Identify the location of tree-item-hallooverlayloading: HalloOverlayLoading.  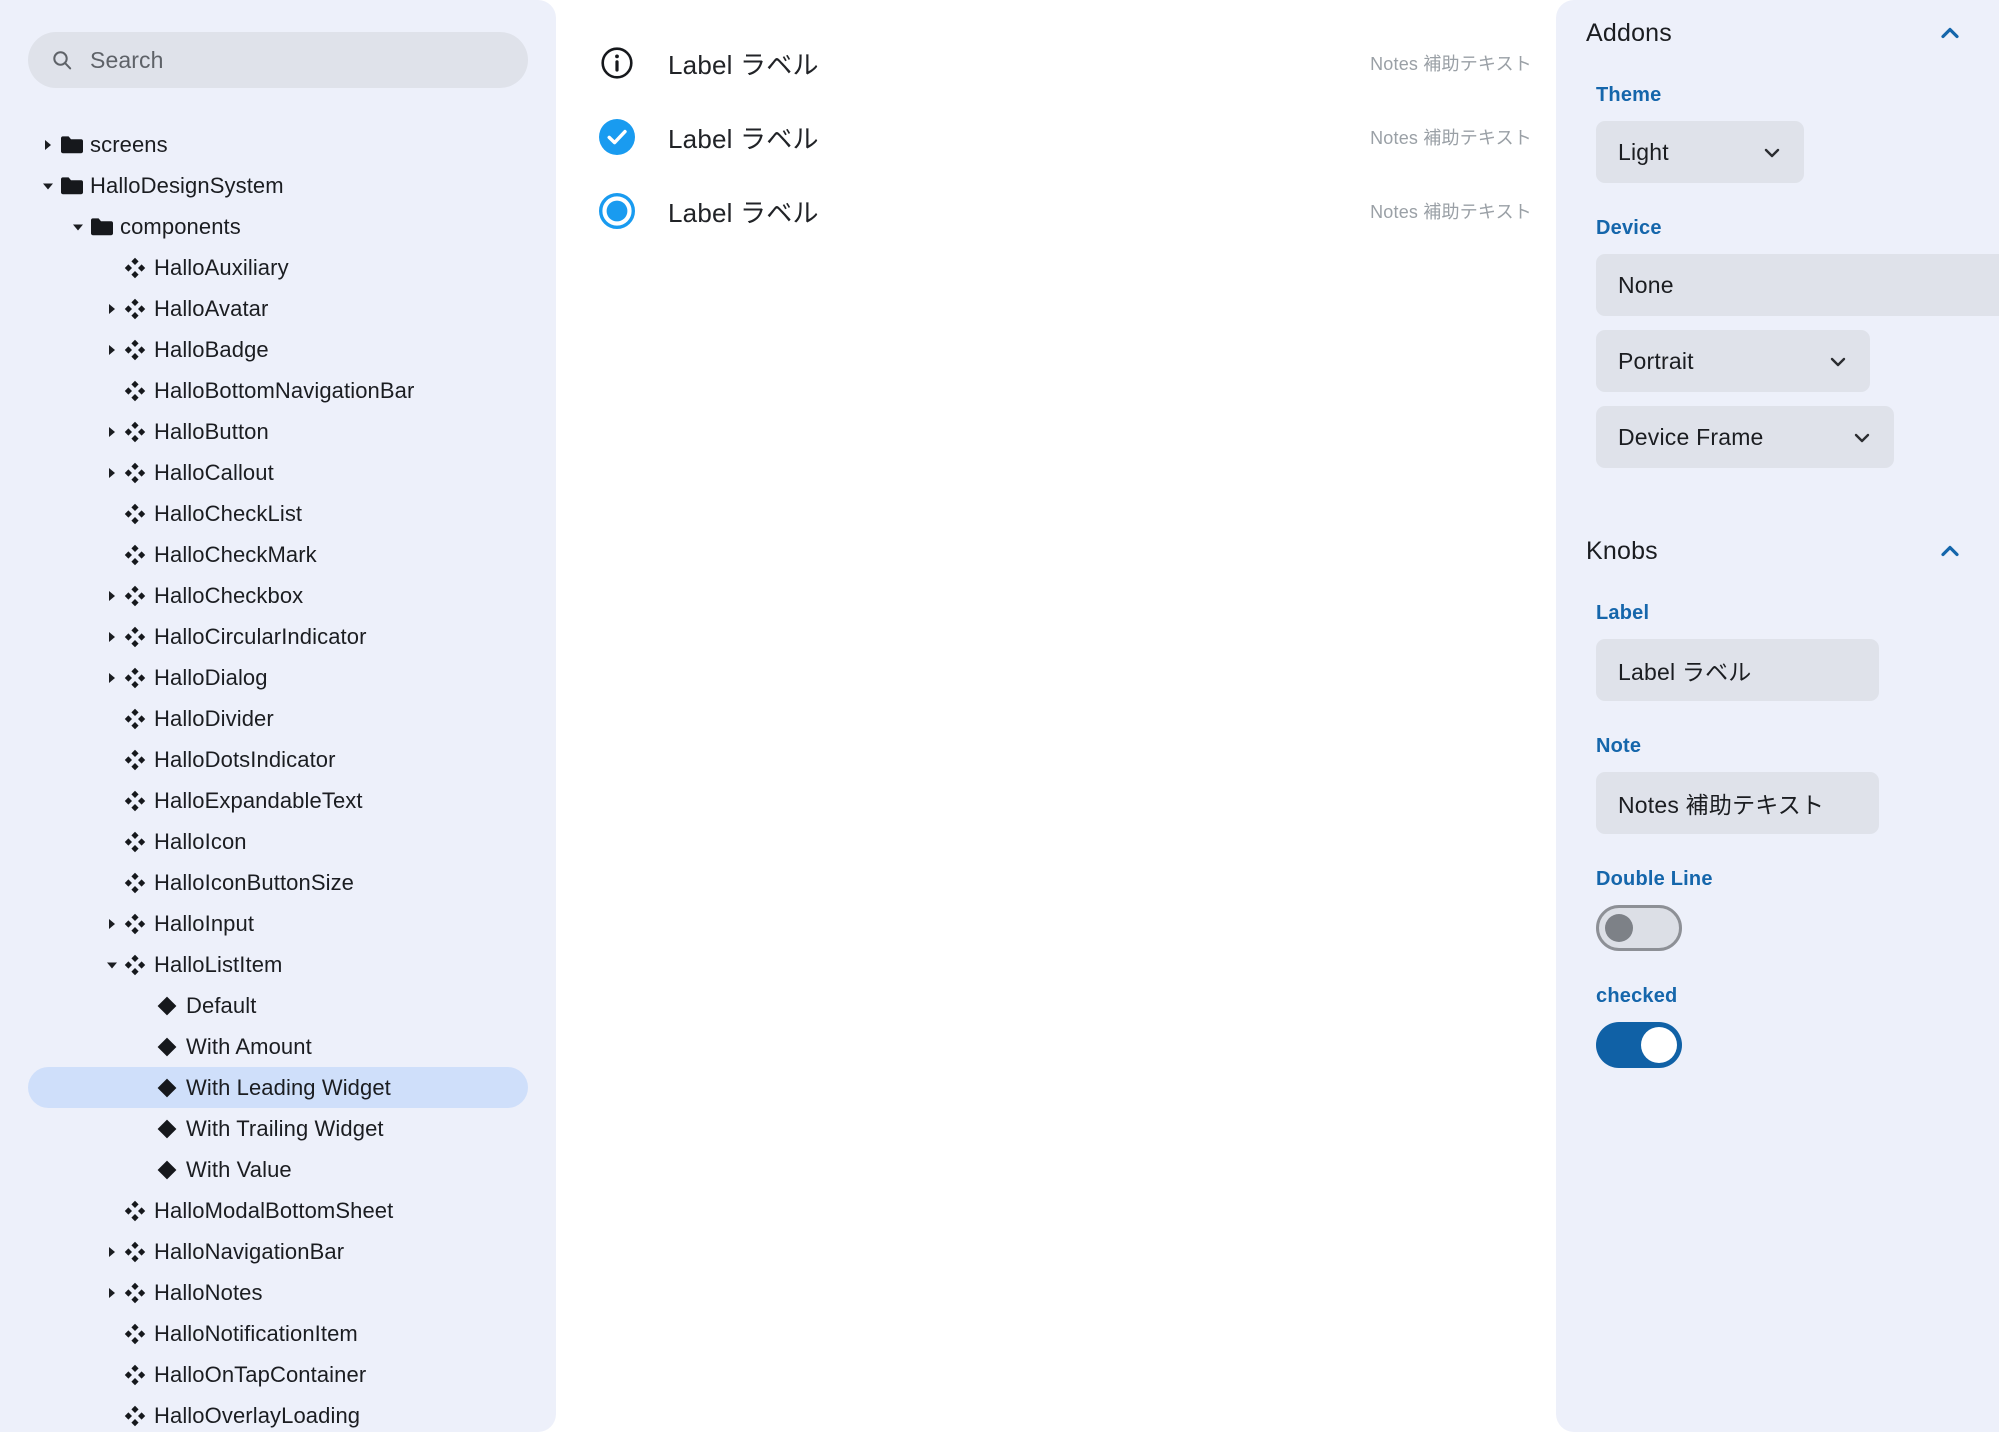
(278, 1413).